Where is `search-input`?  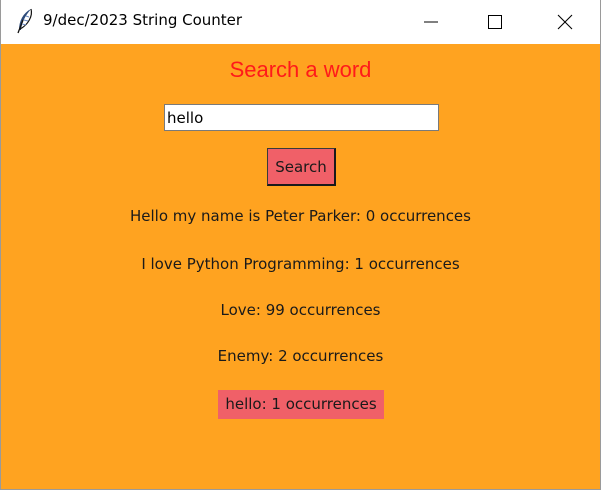
search-input is located at coordinates (301, 117).